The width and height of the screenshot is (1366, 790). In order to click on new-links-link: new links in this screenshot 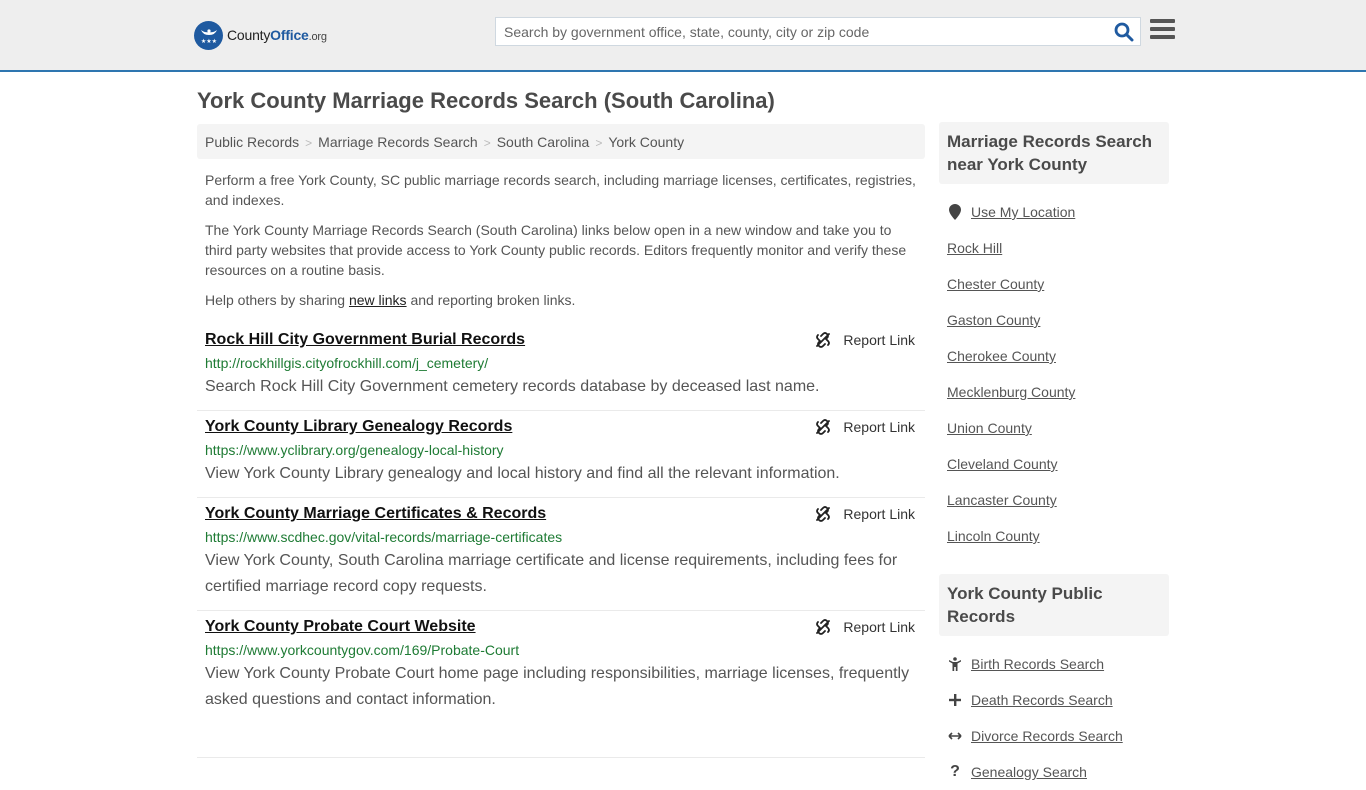, I will do `click(378, 300)`.